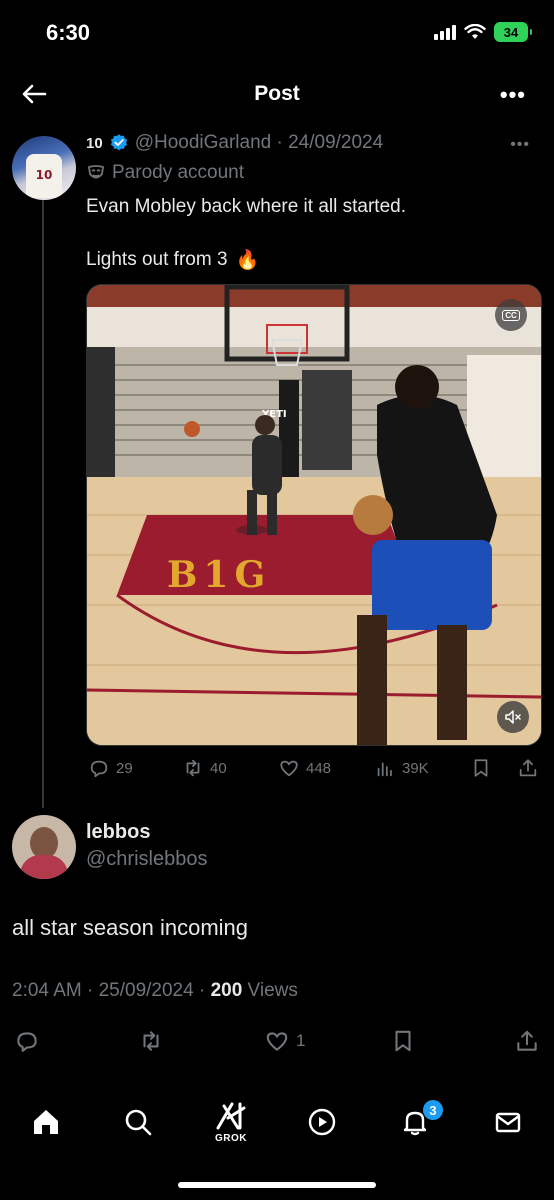 The height and width of the screenshot is (1200, 554). I want to click on search-icon, so click(138, 1122).